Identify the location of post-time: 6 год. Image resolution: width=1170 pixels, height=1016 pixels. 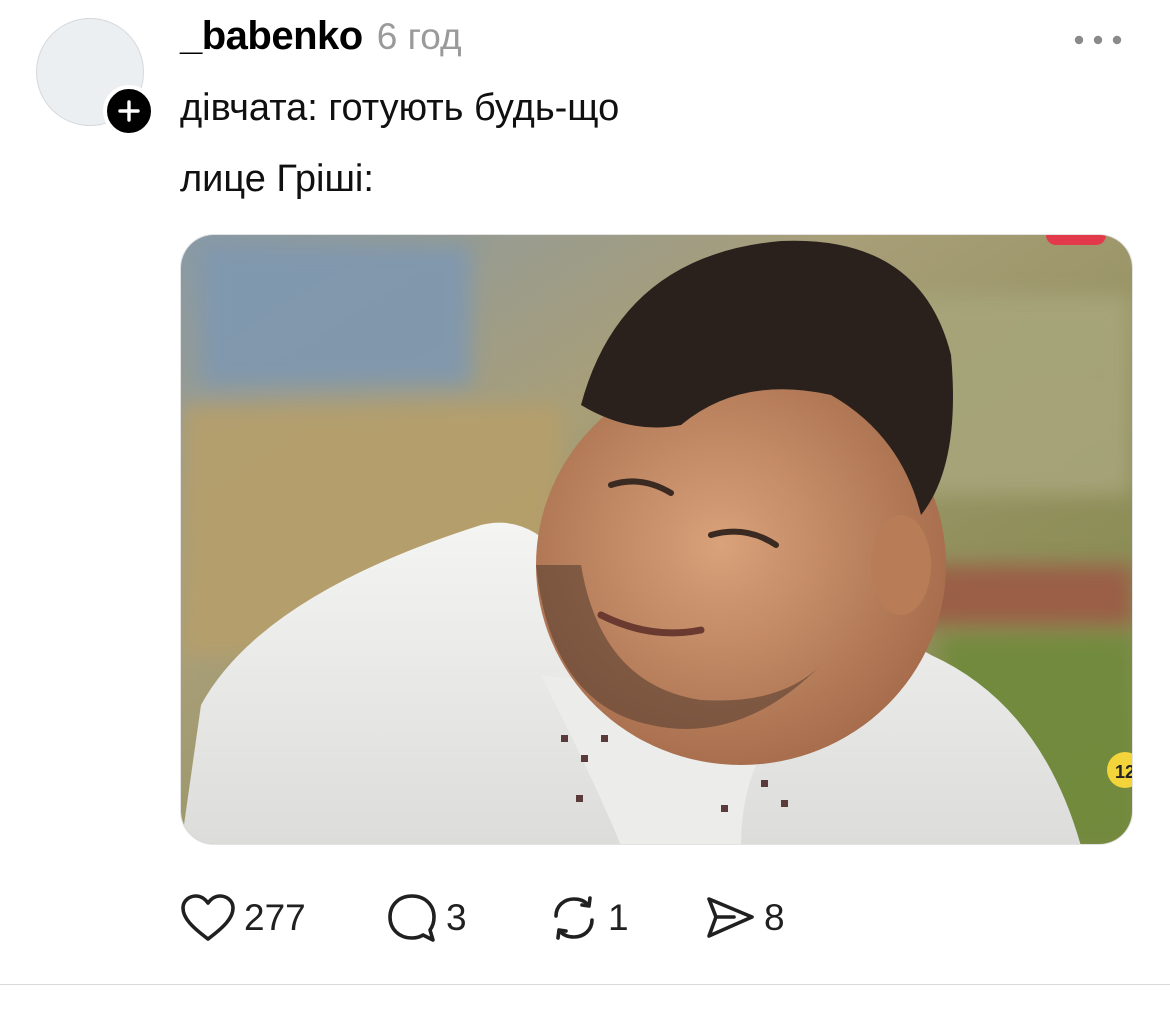
(419, 36).